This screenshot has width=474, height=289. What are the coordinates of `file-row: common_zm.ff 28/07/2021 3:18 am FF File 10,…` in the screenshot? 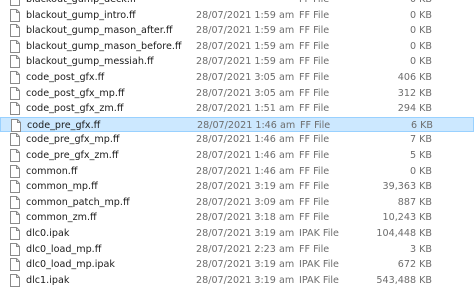 It's located at (237, 218).